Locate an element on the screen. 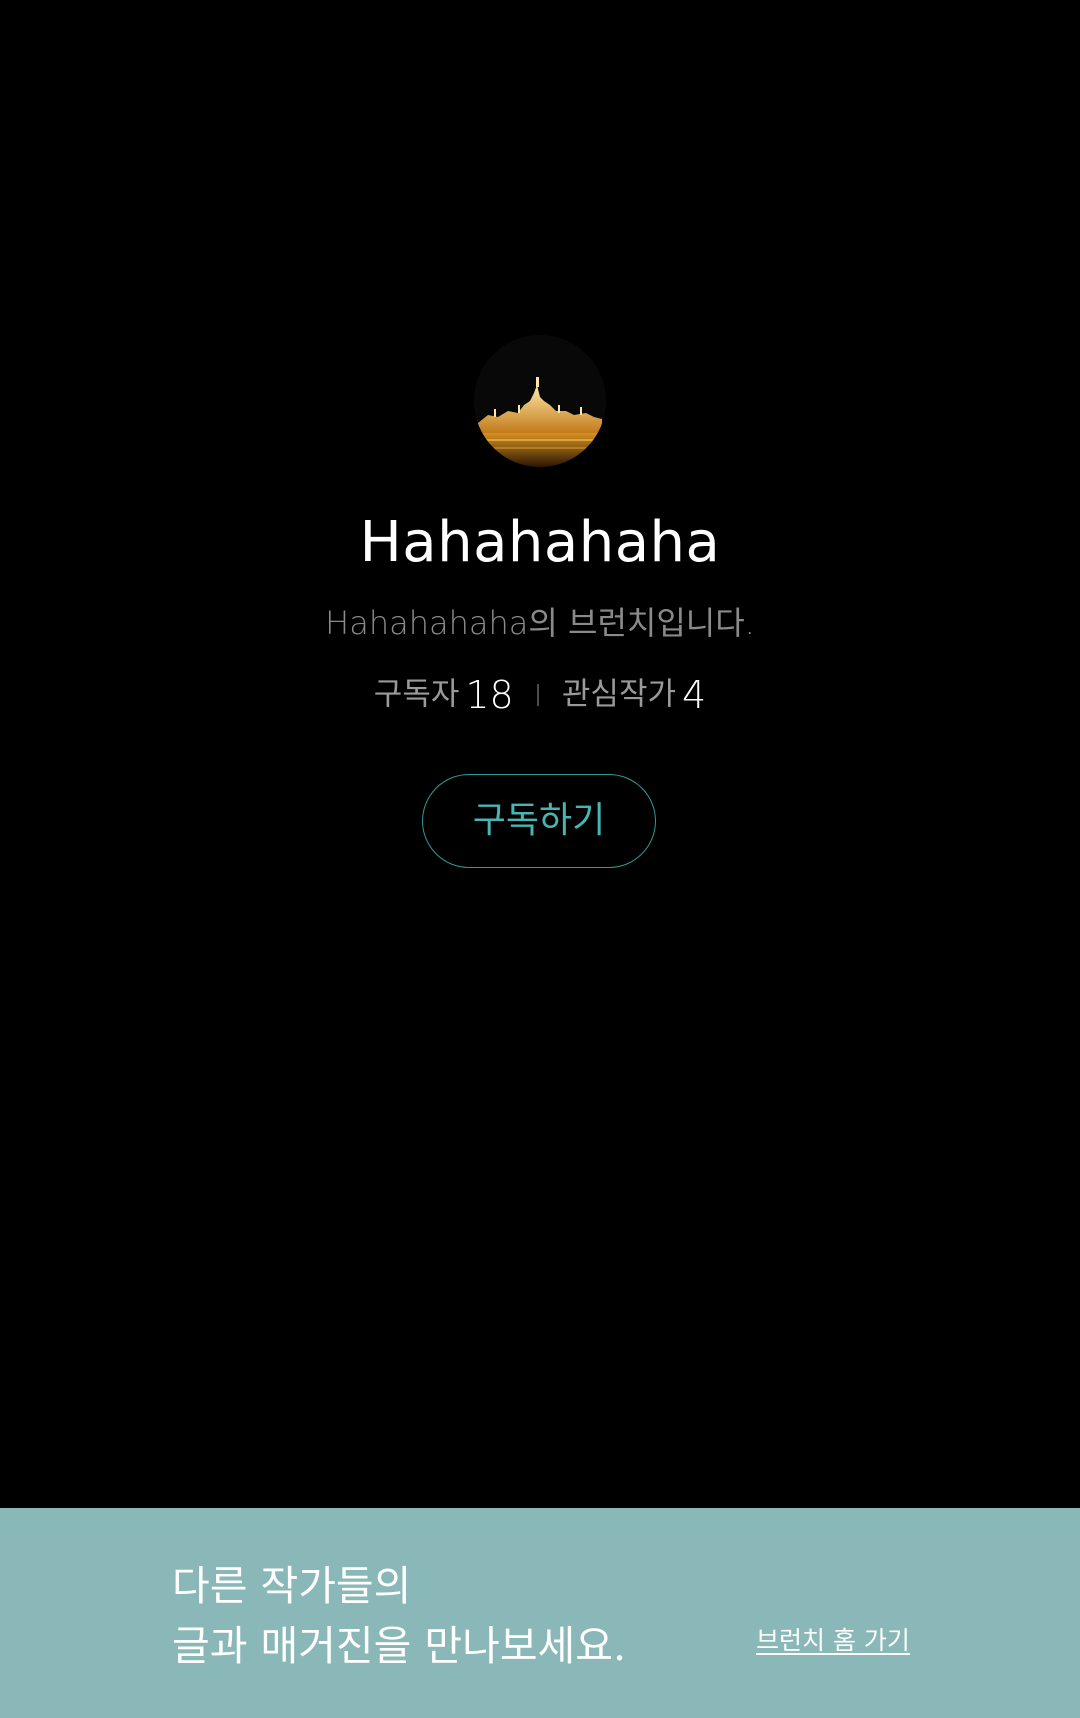 The height and width of the screenshot is (1718, 1080). avatar-photo is located at coordinates (540, 401).